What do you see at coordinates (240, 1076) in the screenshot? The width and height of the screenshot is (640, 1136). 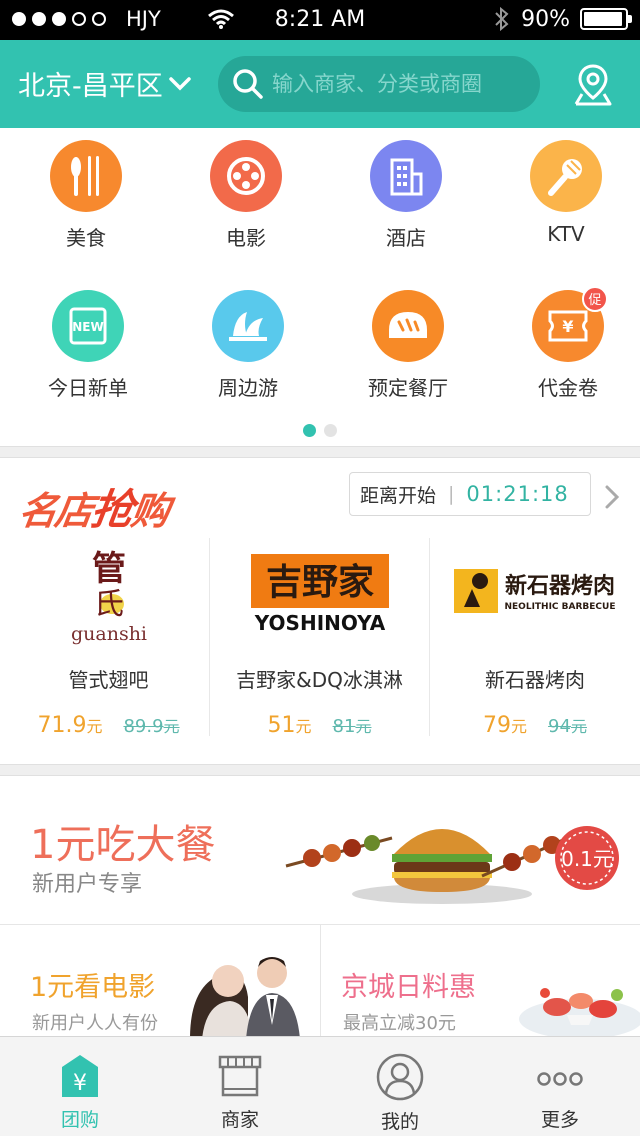 I see `store-icon` at bounding box center [240, 1076].